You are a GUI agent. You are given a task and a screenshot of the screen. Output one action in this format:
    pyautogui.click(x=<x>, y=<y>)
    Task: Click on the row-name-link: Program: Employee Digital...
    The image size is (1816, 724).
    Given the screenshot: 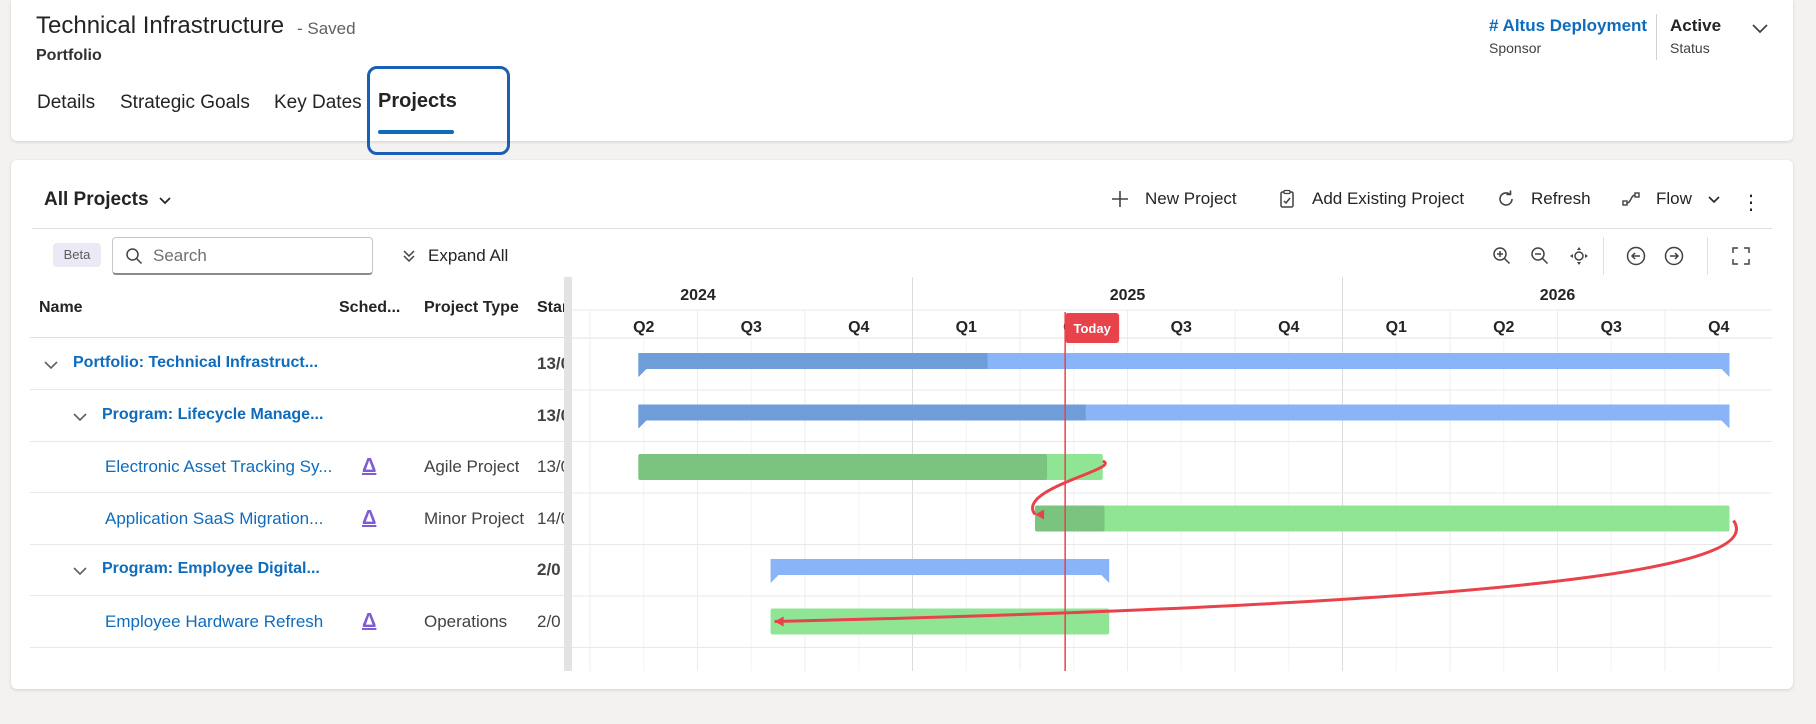 What is the action you would take?
    pyautogui.click(x=211, y=569)
    